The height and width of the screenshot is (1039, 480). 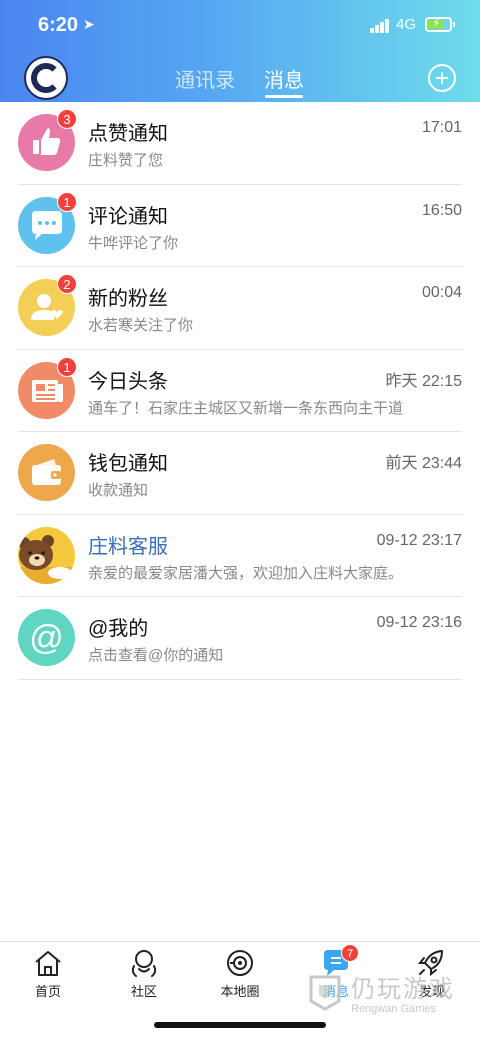 I want to click on wallet-icon, so click(x=46, y=472).